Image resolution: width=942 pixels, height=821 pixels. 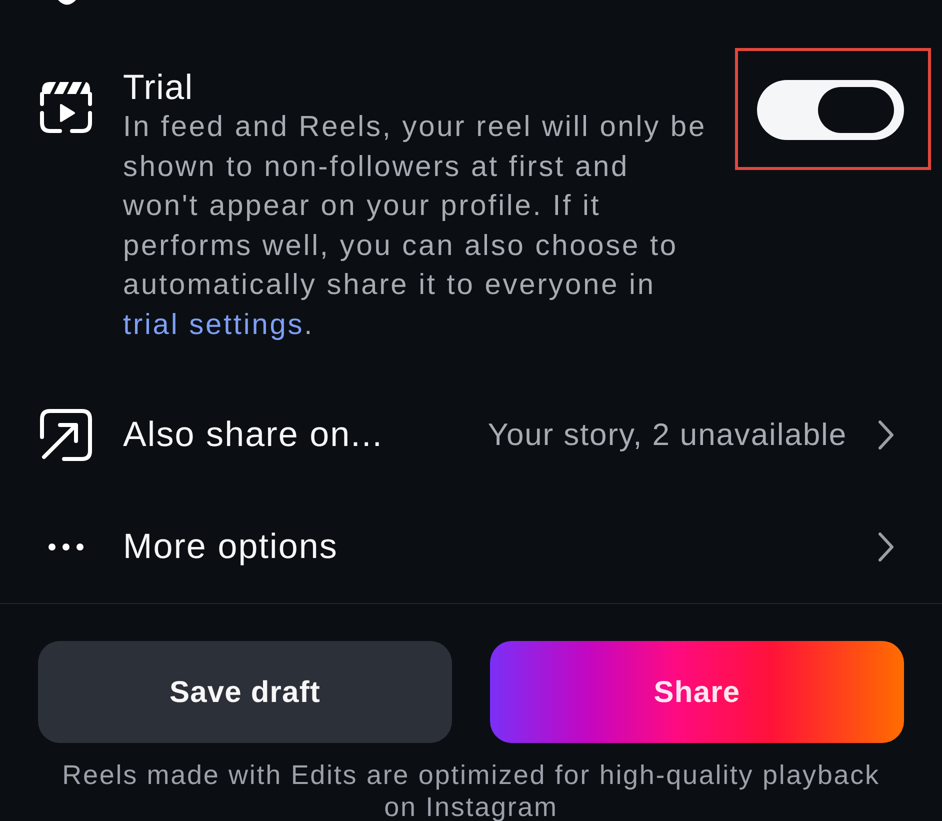 I want to click on option-label: More options, so click(x=230, y=547).